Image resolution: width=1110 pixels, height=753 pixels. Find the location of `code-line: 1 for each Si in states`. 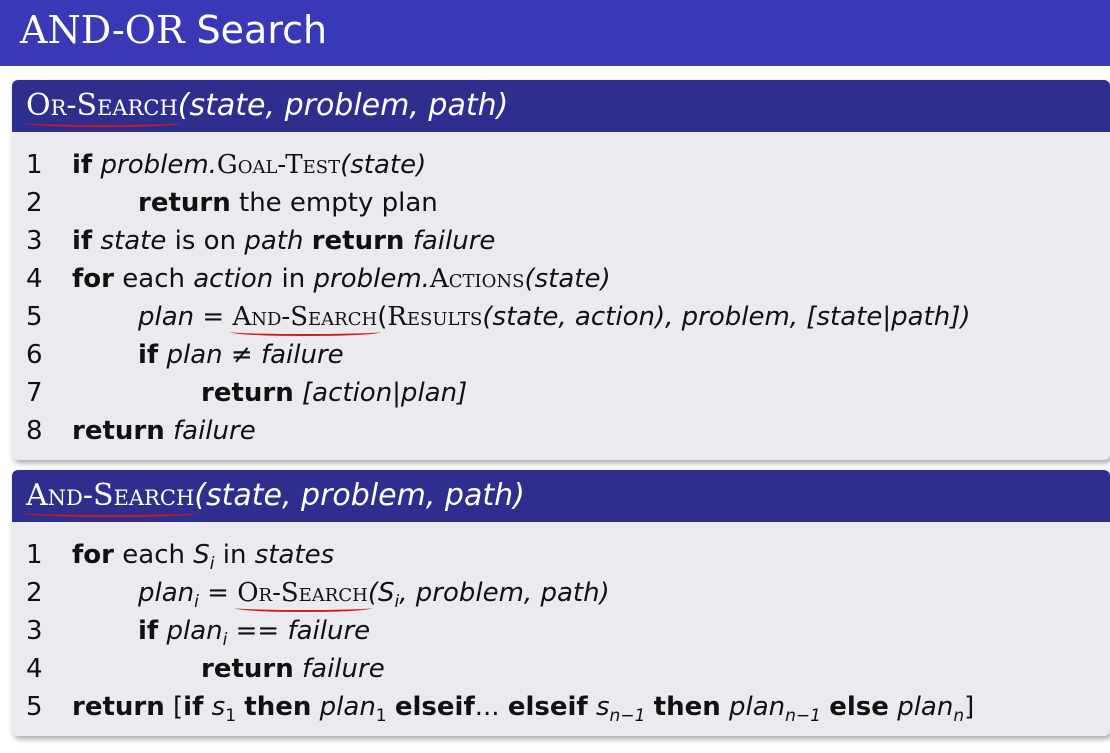

code-line: 1 for each Si in states is located at coordinates (561, 555).